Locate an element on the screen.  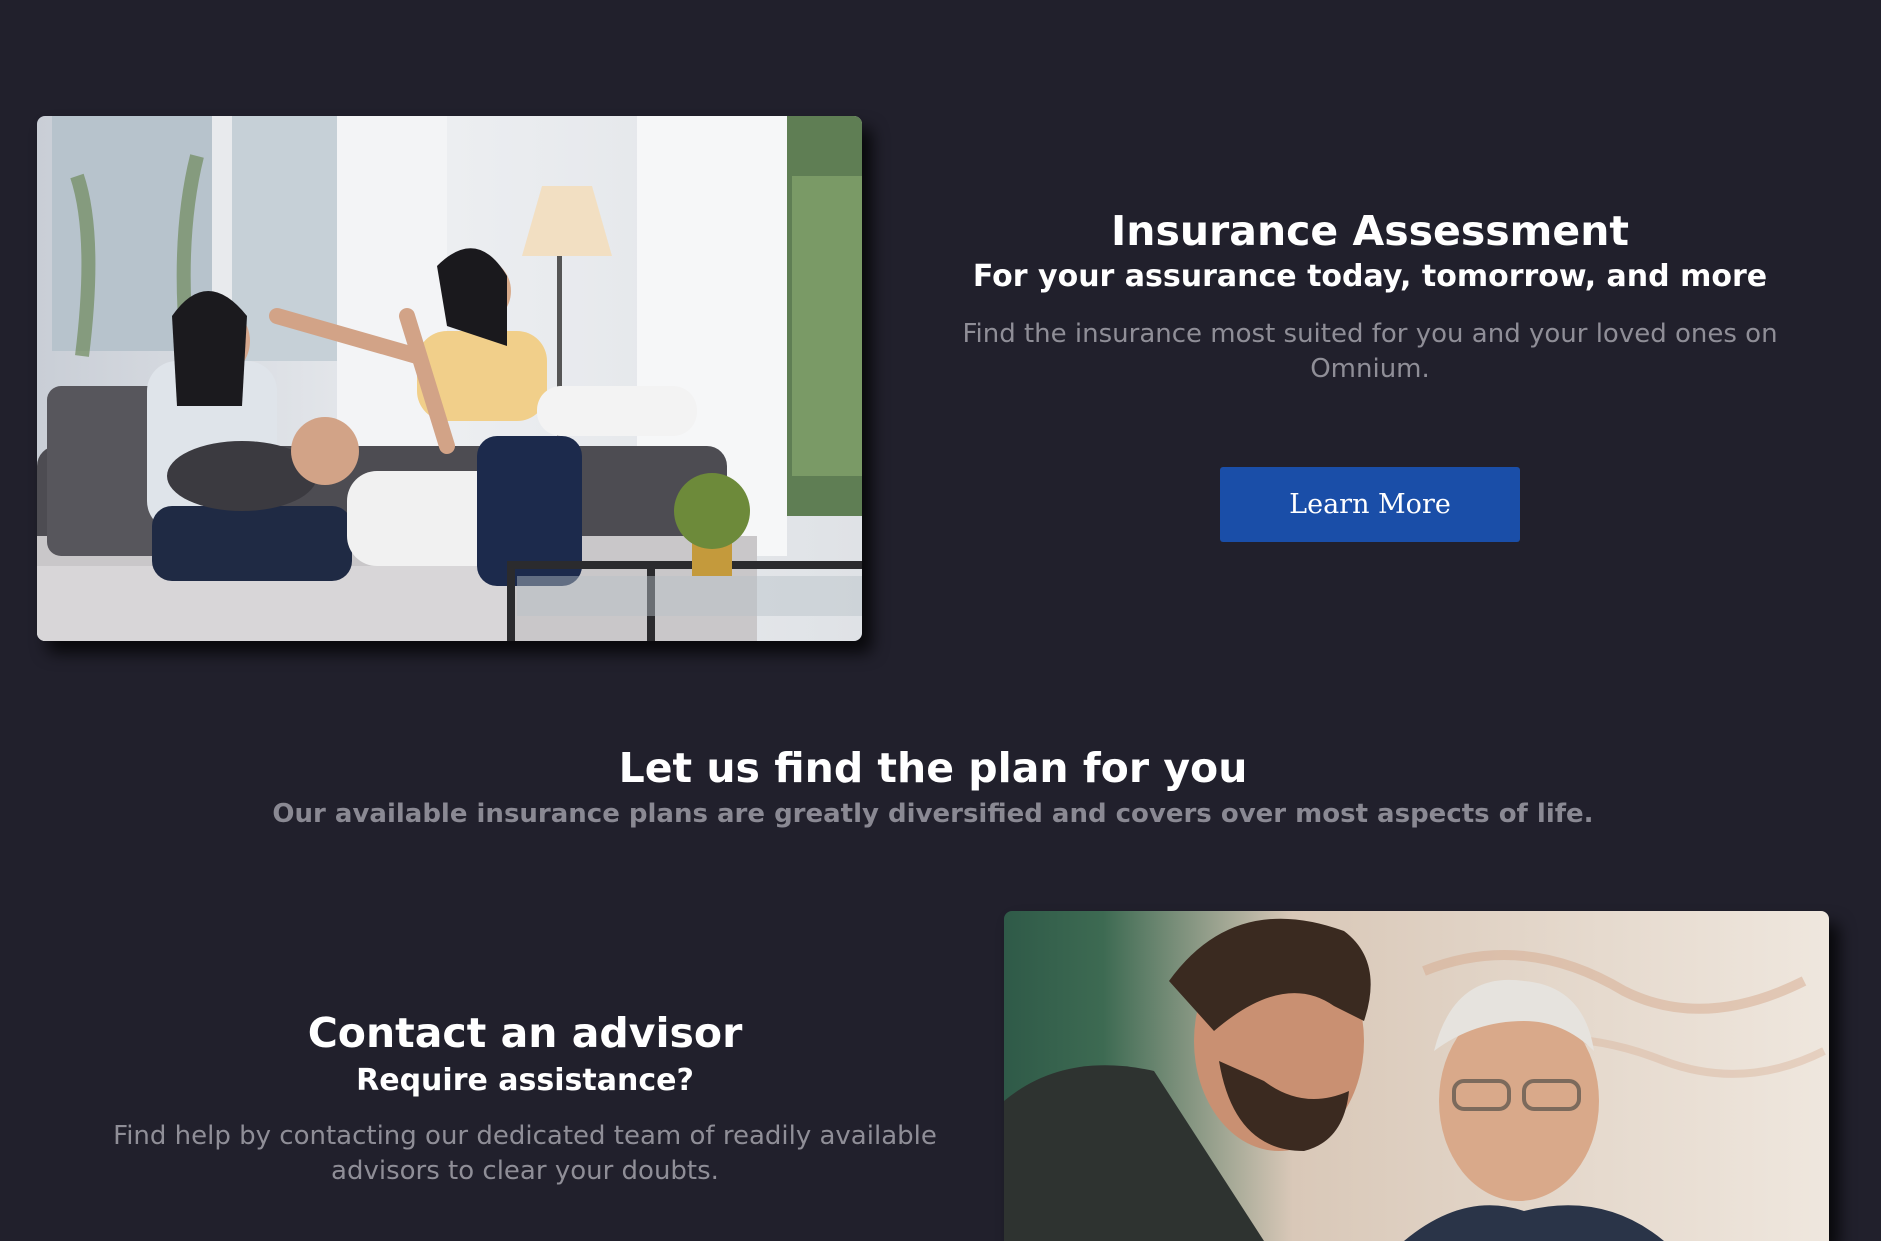
advisor-photo is located at coordinates (1416, 1076).